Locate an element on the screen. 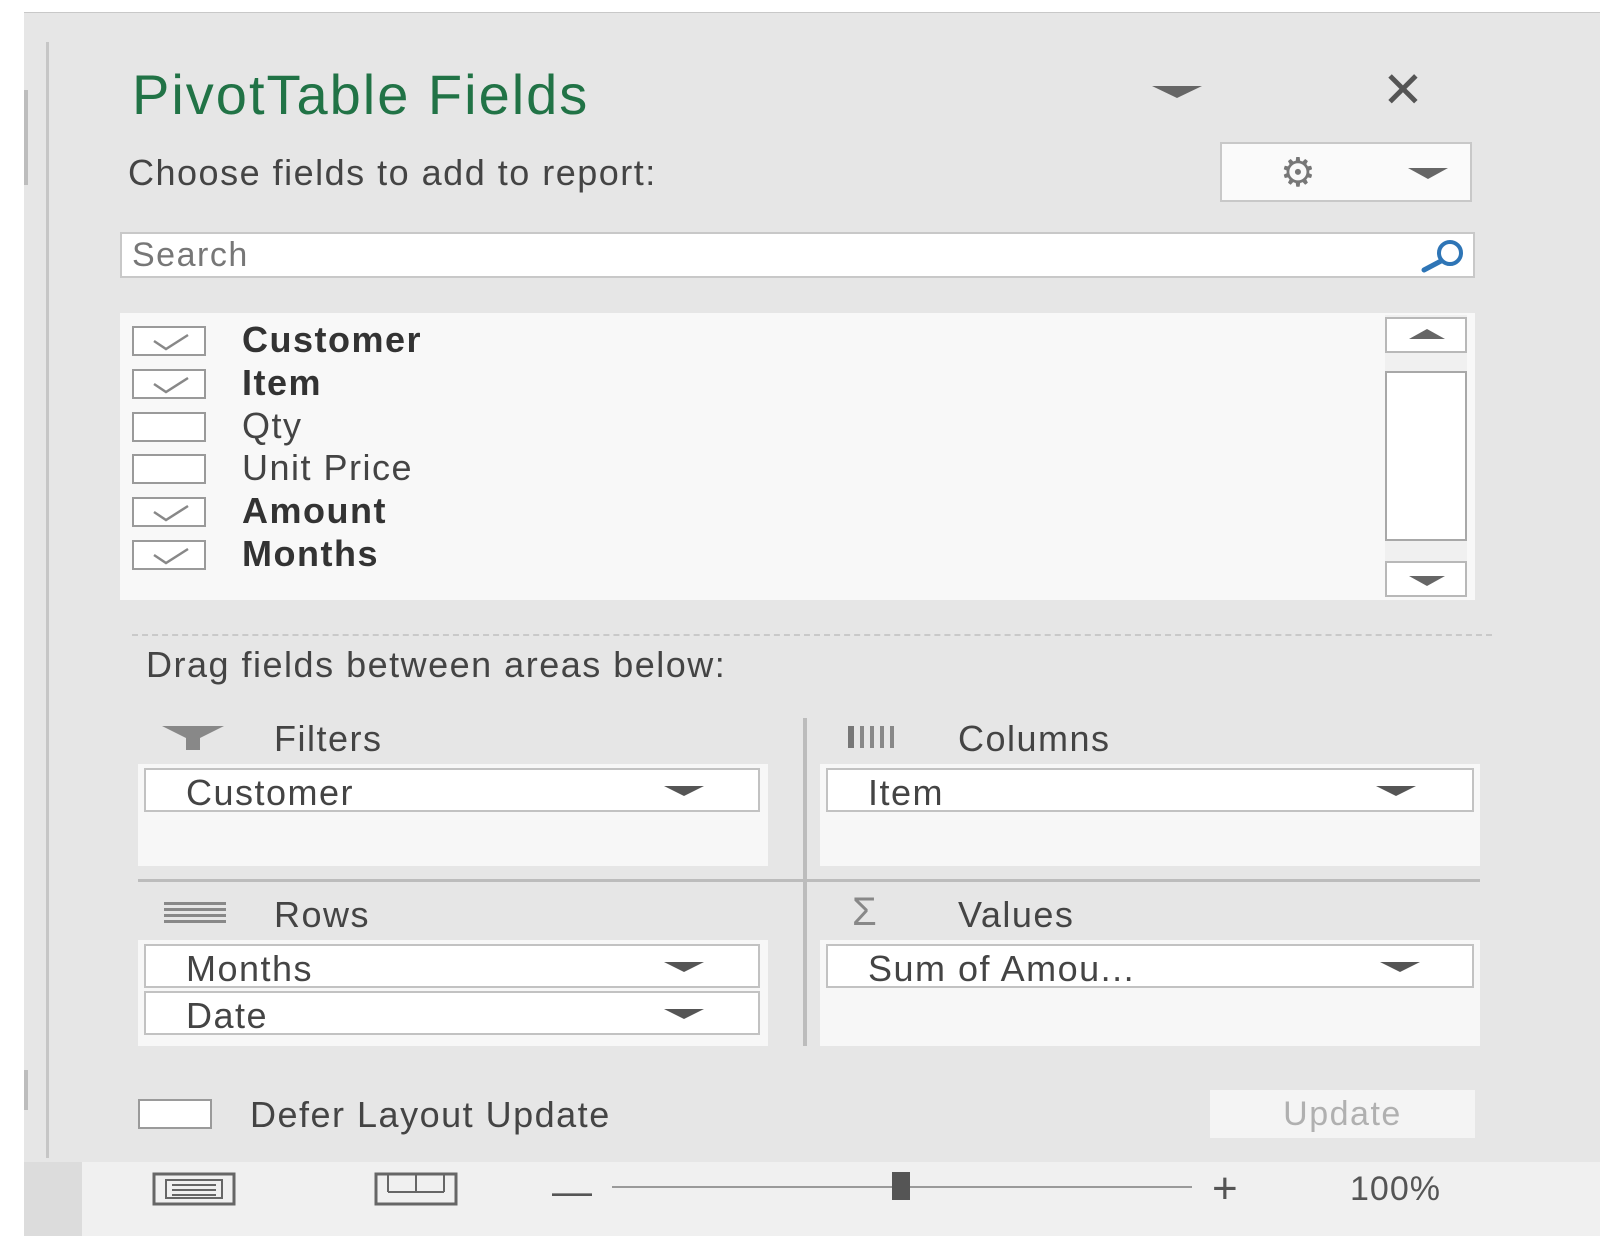 This screenshot has width=1600, height=1236. zoom-level: 100% is located at coordinates (1395, 1189).